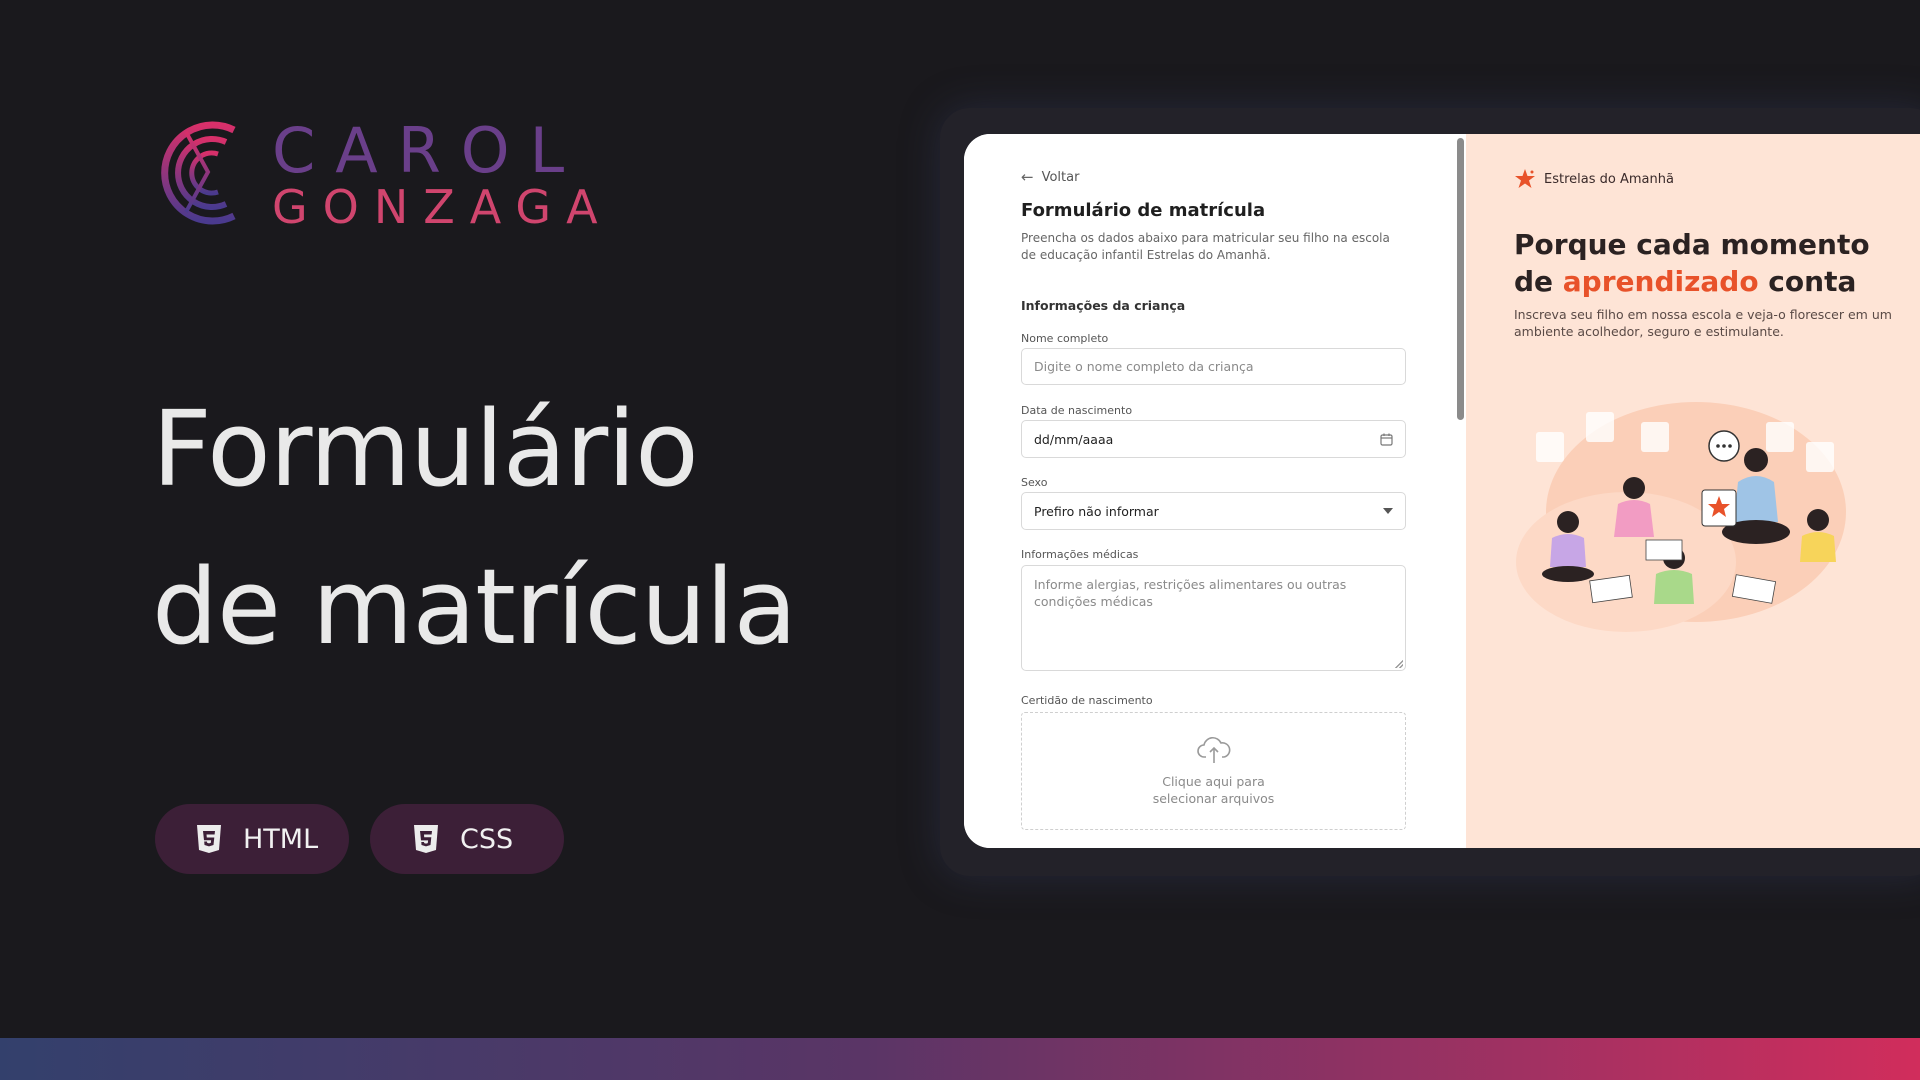  Describe the element at coordinates (1074, 439) in the screenshot. I see `birth-date-value: dd/mm/aaaa` at that location.